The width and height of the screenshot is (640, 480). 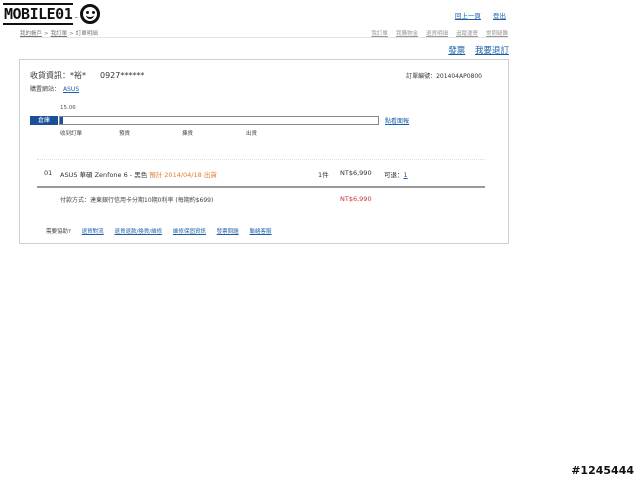 What do you see at coordinates (44, 120) in the screenshot?
I see `tracking-stage-label: 倉庫` at bounding box center [44, 120].